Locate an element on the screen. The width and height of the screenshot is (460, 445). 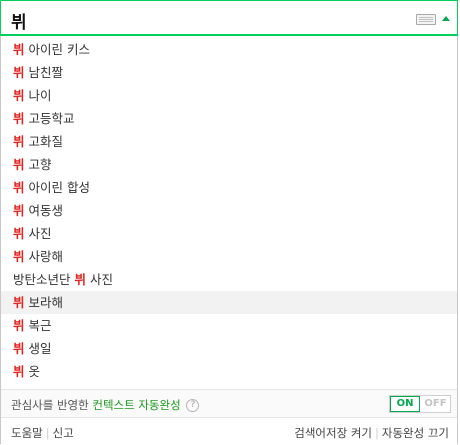
suggestion-text: 고화질 is located at coordinates (46, 141).